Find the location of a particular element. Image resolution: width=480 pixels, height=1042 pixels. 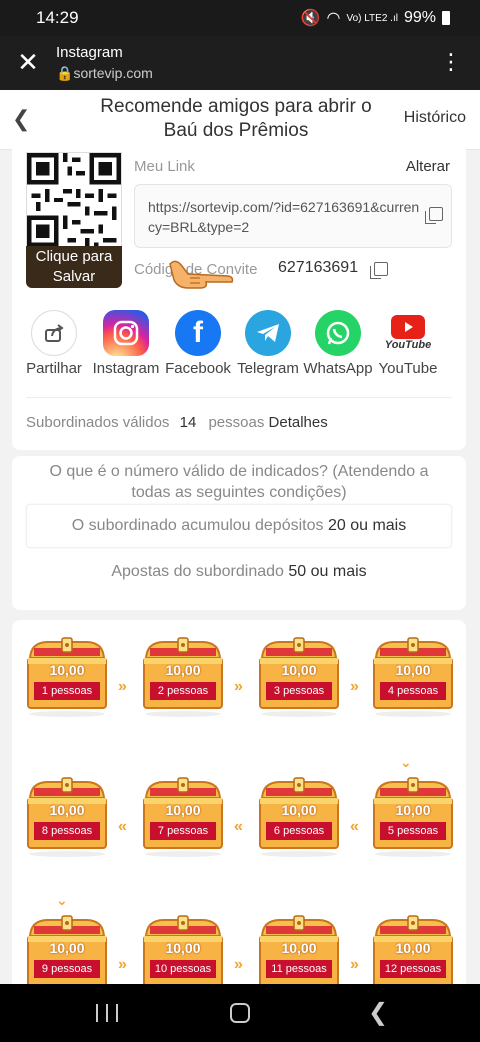

subordinates-label: Subordinados válidos is located at coordinates (98, 422).